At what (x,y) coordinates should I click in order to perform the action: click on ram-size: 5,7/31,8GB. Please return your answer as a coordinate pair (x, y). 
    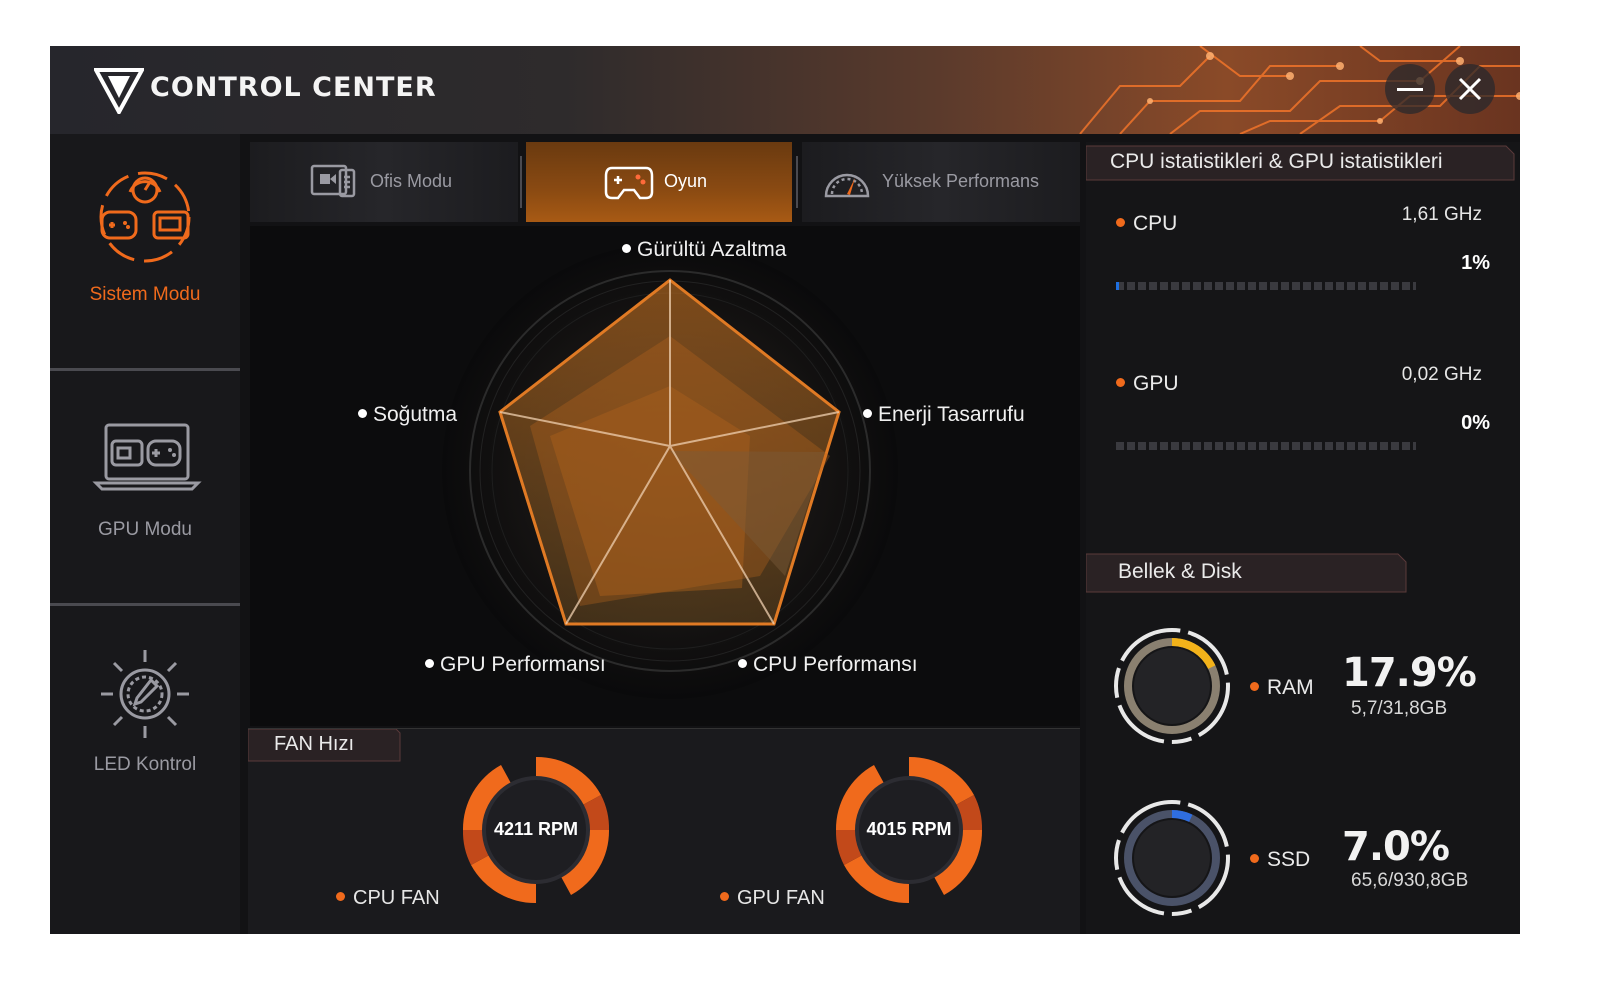
    Looking at the image, I should click on (1399, 708).